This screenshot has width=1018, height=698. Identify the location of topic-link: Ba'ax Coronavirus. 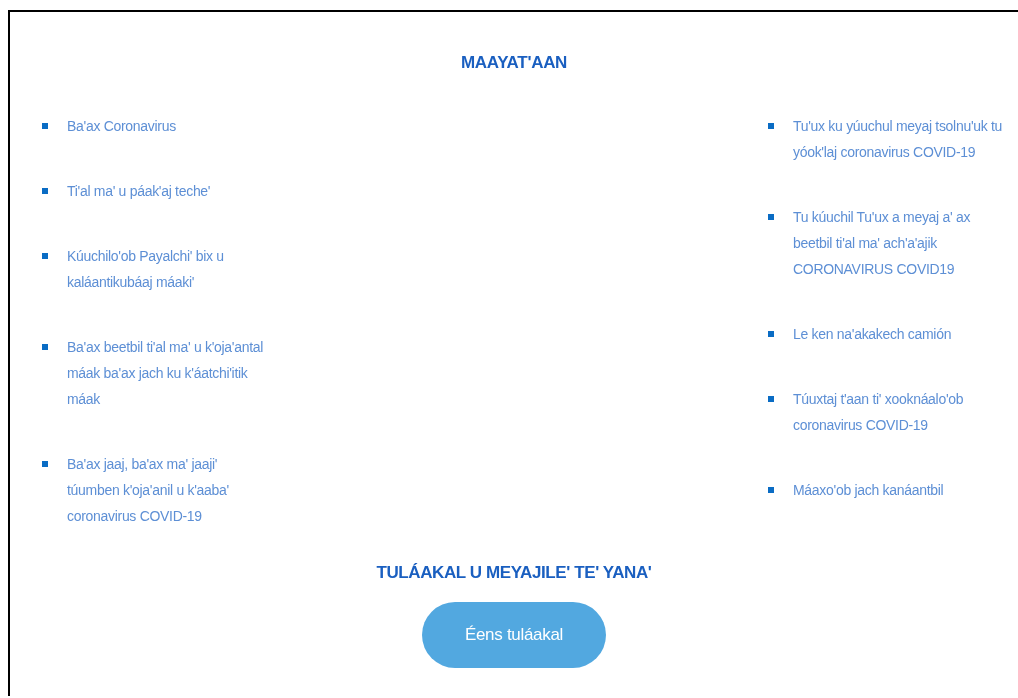
(167, 126).